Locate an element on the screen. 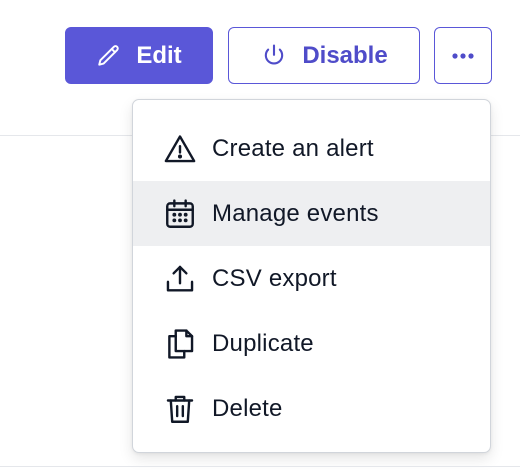 The width and height of the screenshot is (520, 470). menu-item-delete: Delete is located at coordinates (311, 408).